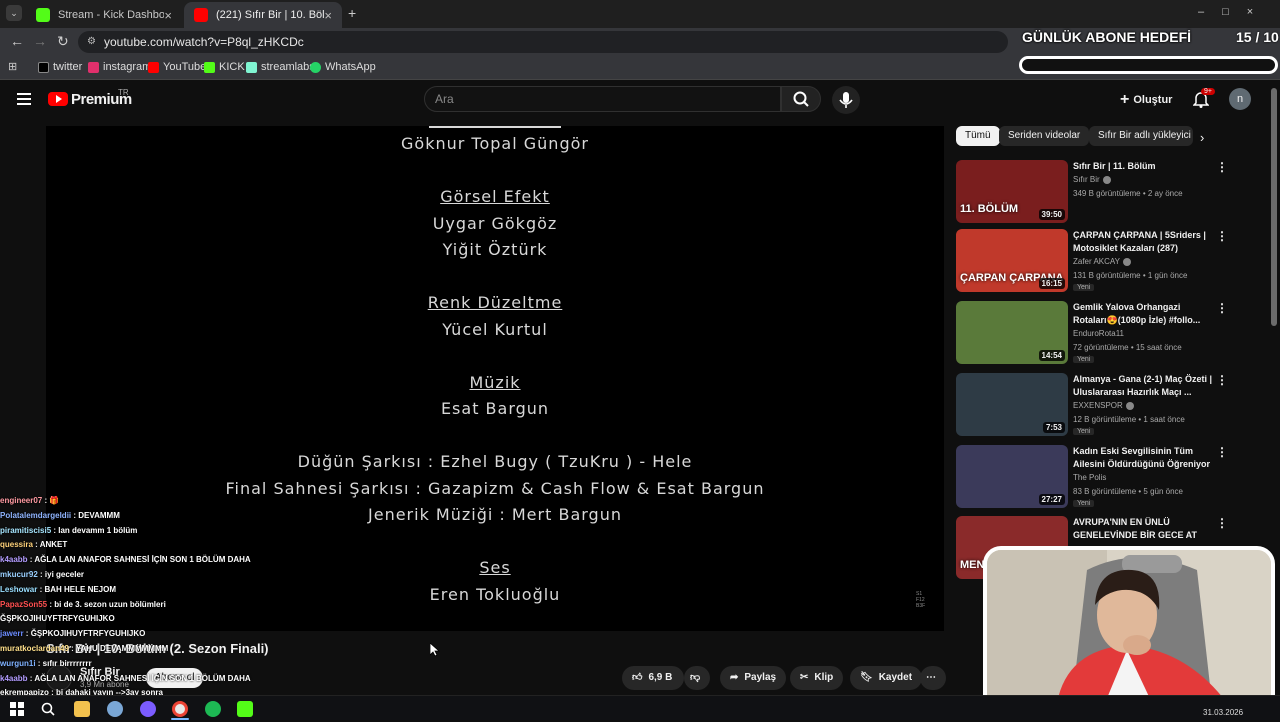  I want to click on chat-message: quessira : ANKET, so click(150, 545).